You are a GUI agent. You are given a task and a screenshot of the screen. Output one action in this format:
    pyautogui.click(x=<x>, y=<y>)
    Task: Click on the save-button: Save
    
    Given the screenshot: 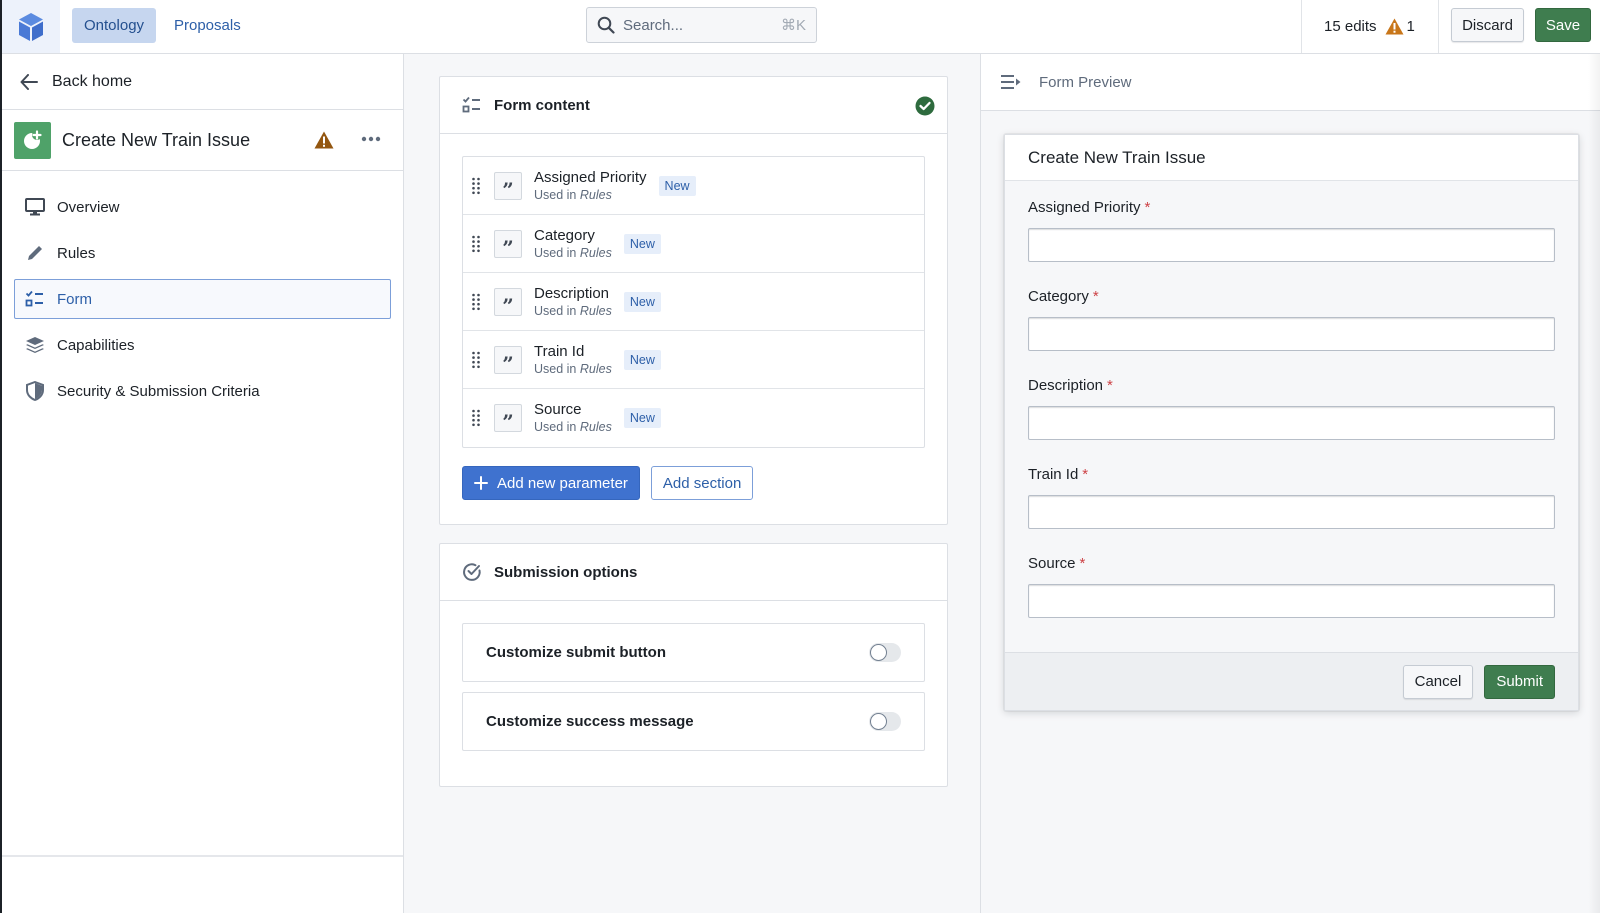 What is the action you would take?
    pyautogui.click(x=1563, y=25)
    